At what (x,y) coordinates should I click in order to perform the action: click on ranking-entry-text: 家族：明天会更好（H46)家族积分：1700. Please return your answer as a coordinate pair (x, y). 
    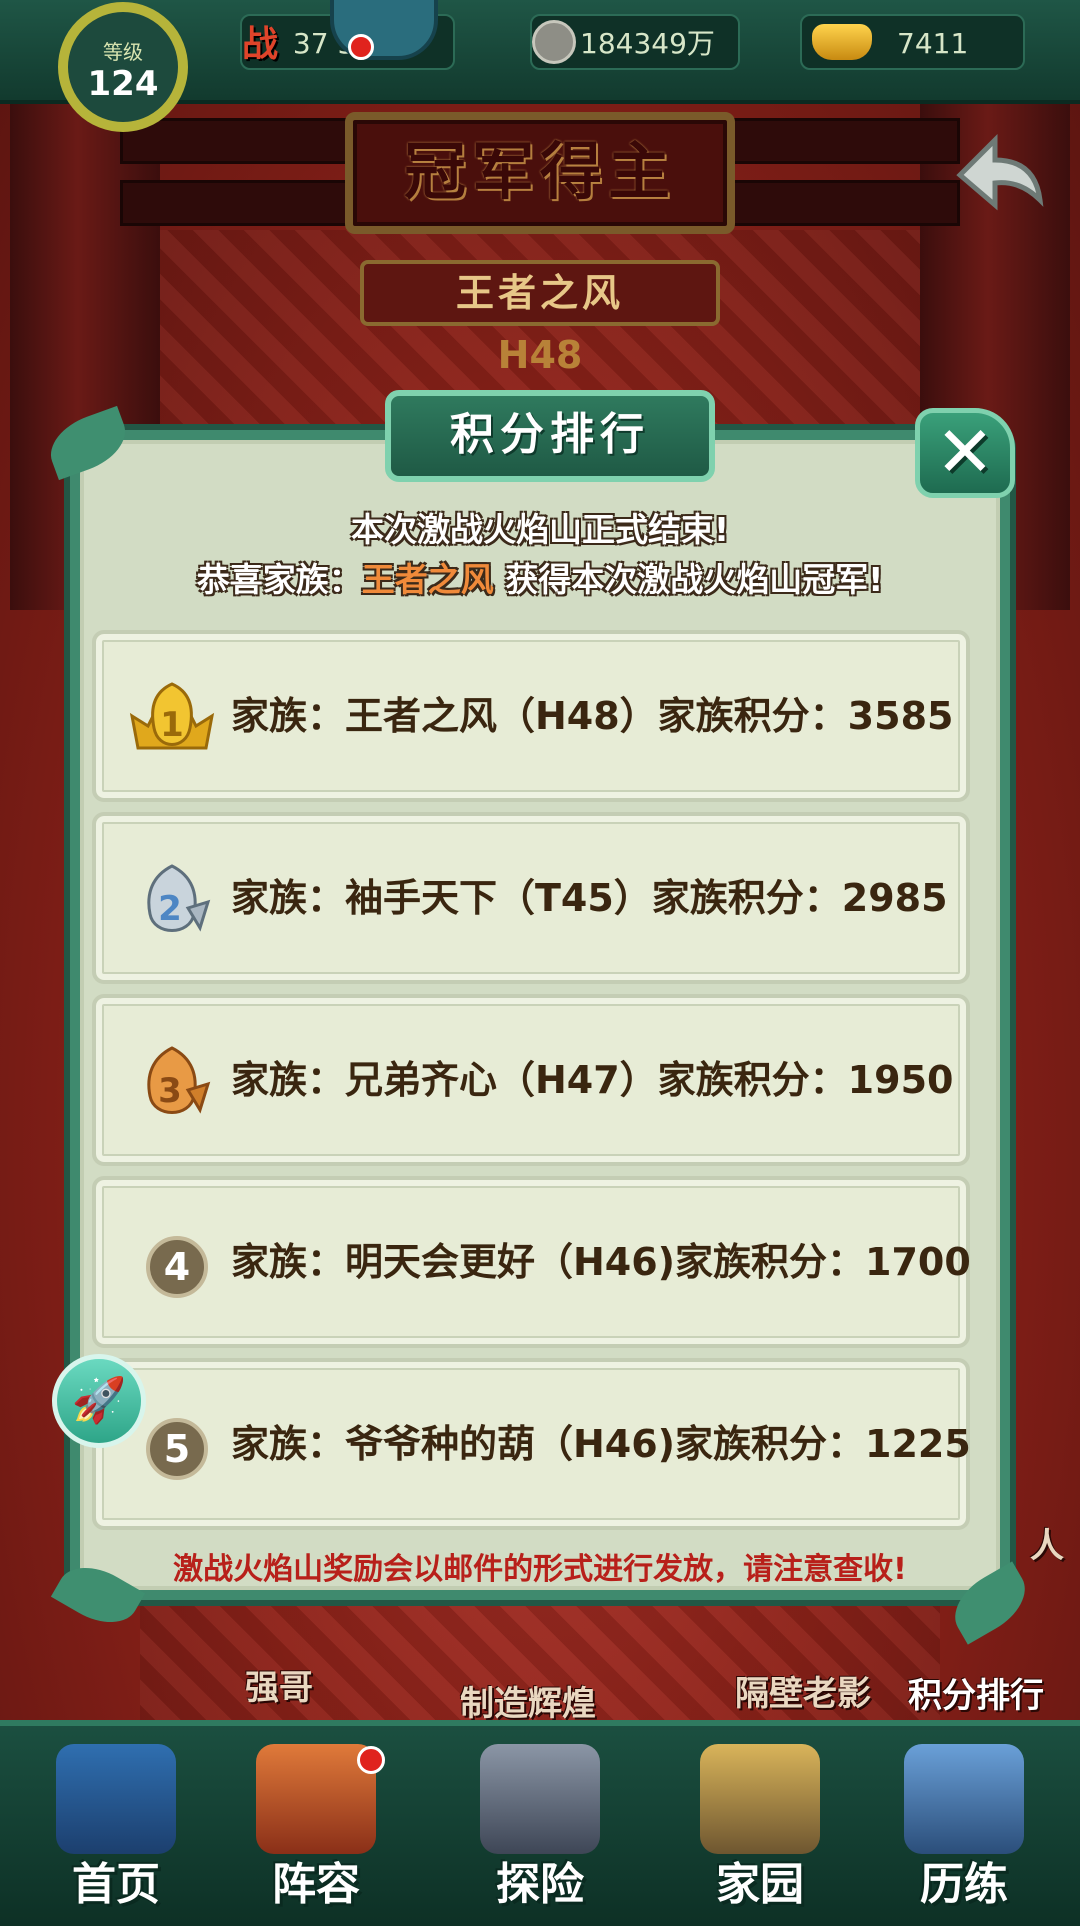
    Looking at the image, I should click on (601, 1262).